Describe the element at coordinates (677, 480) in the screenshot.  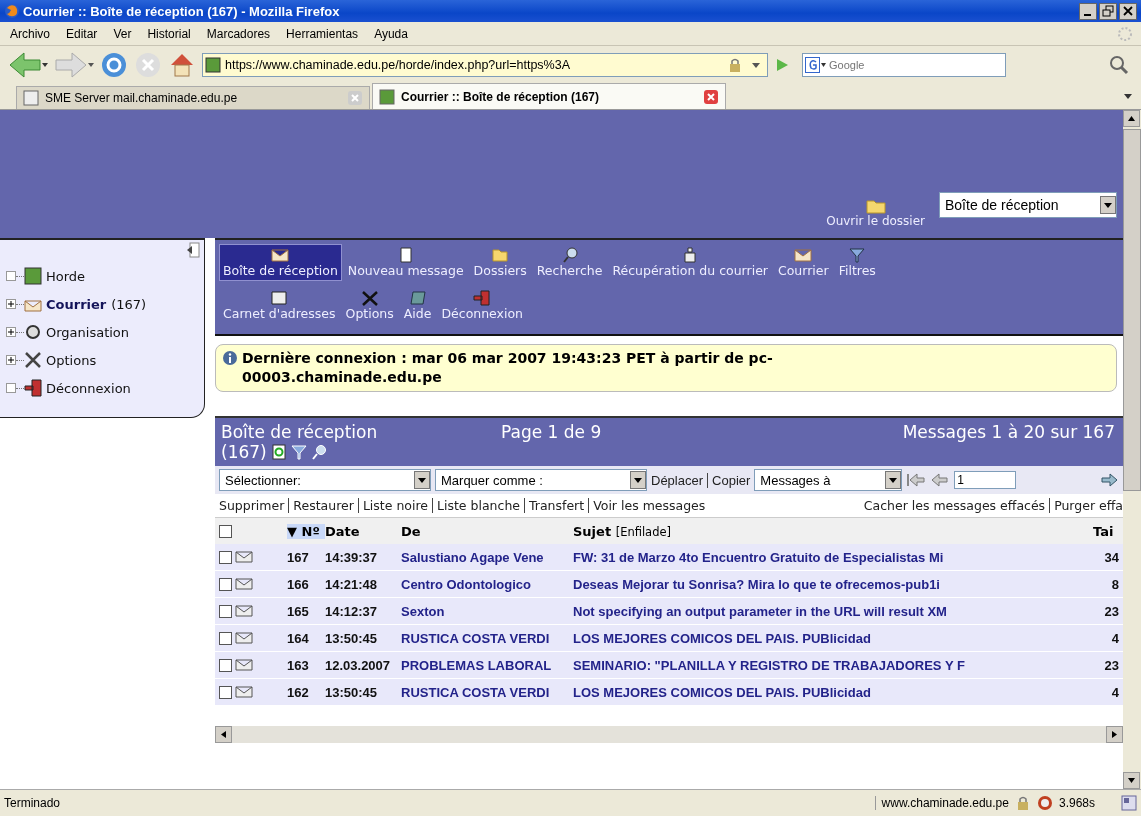
I see `move-link: Déplacer` at that location.